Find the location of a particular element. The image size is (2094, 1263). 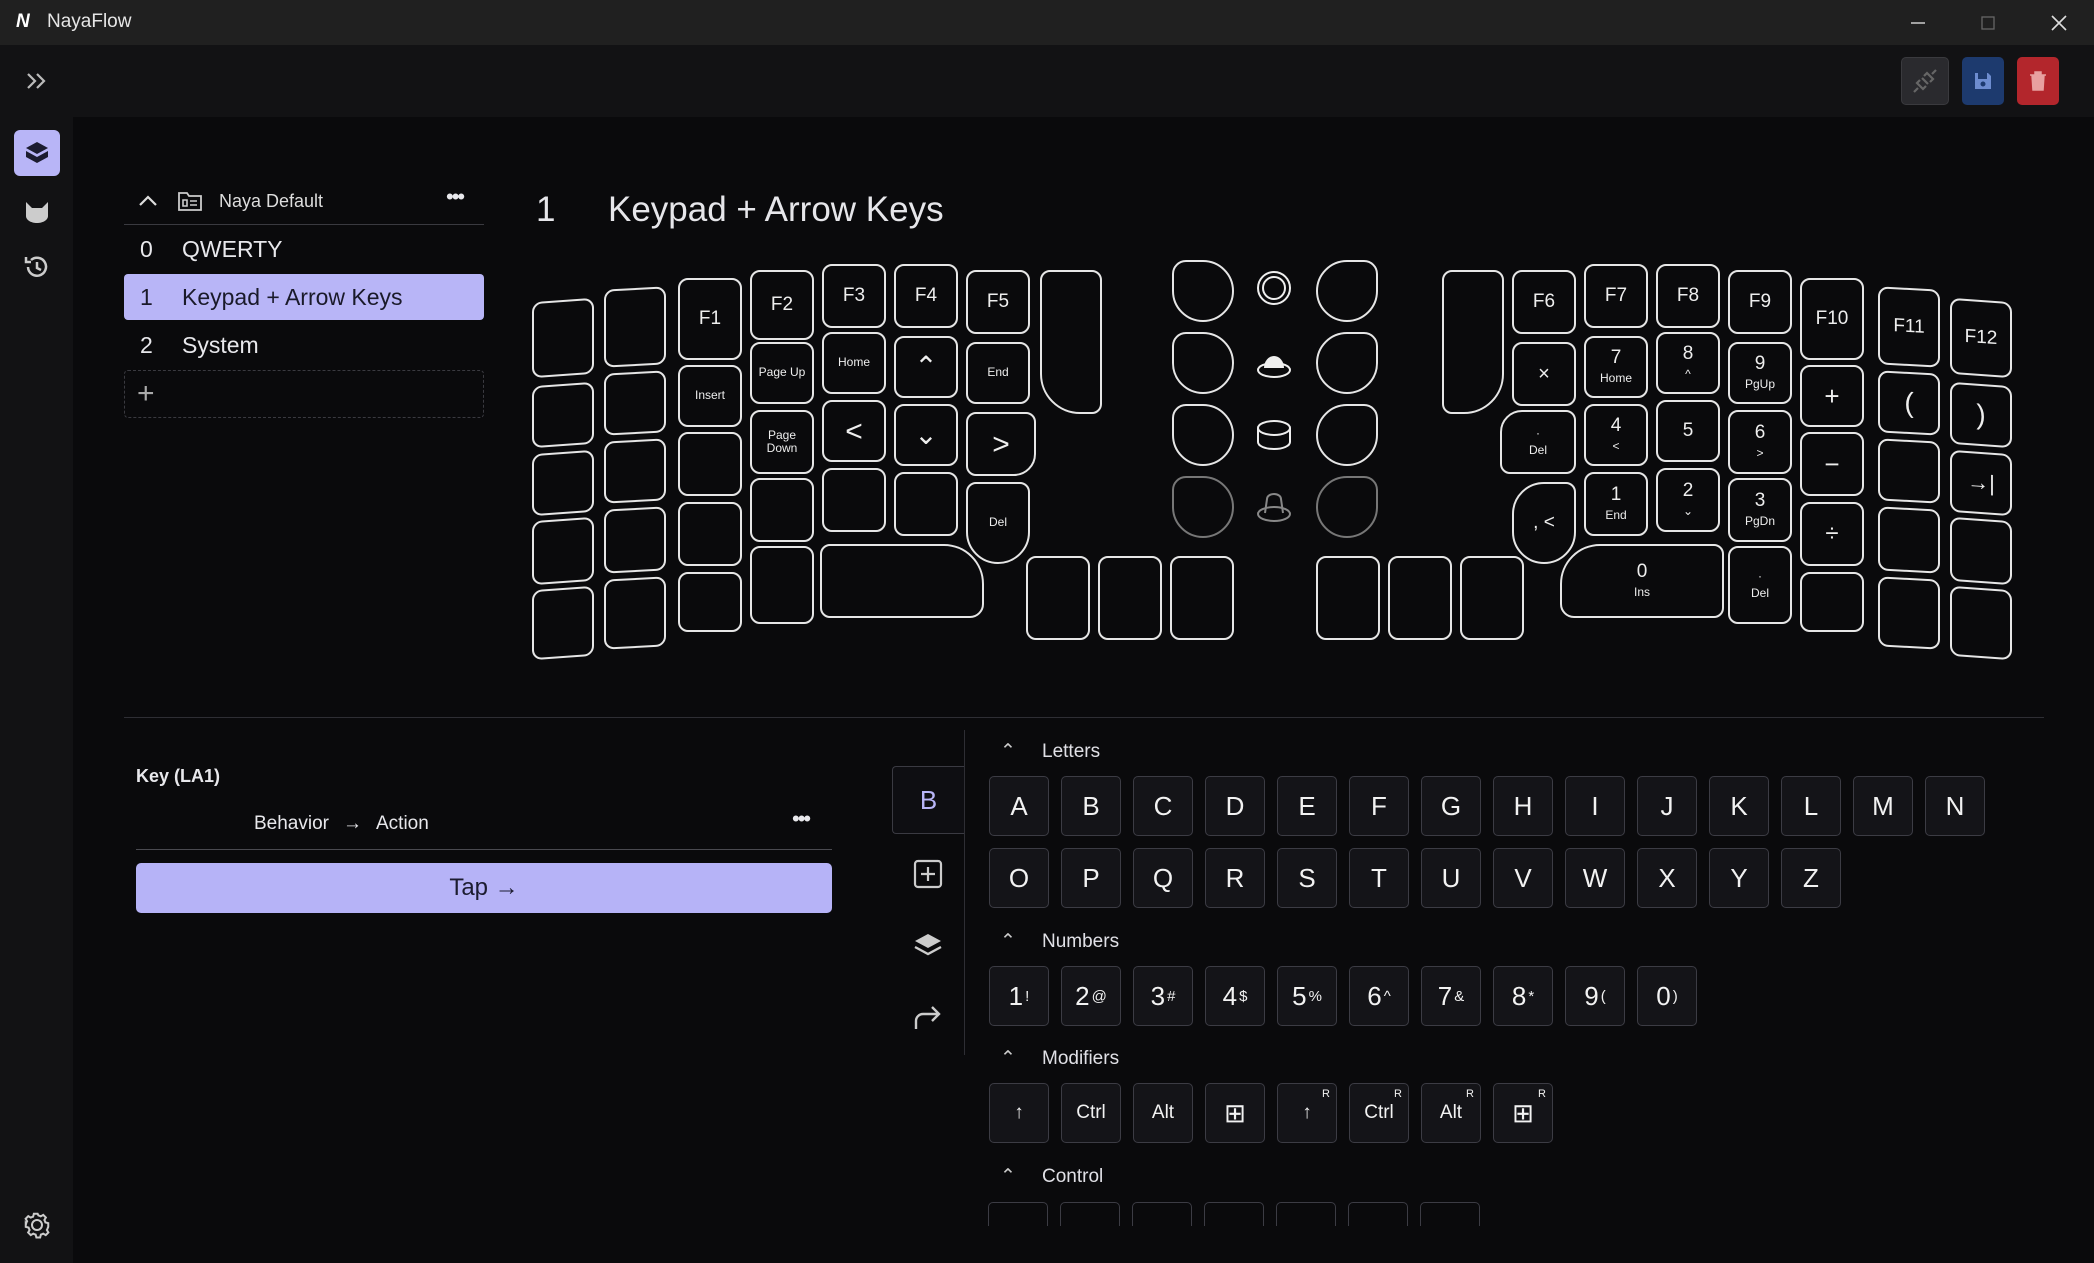

modifier-key: Ctrl R is located at coordinates (1379, 1113).